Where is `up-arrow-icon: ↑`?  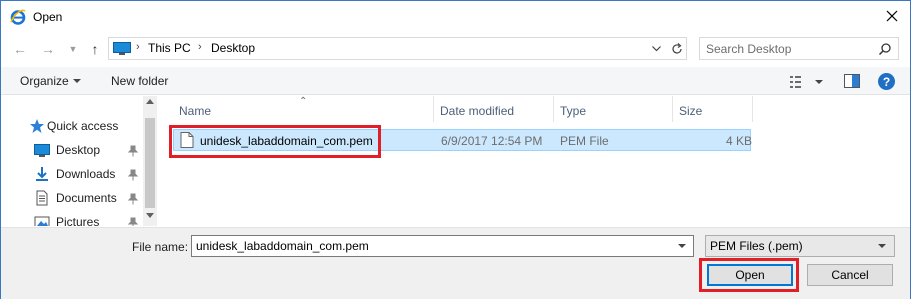
up-arrow-icon: ↑ is located at coordinates (95, 49).